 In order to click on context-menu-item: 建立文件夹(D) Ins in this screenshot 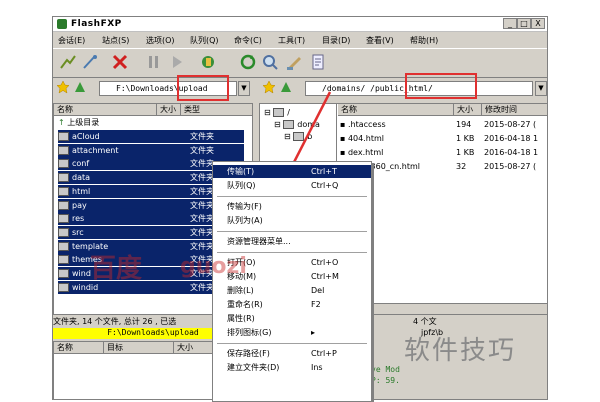, I will do `click(292, 367)`.